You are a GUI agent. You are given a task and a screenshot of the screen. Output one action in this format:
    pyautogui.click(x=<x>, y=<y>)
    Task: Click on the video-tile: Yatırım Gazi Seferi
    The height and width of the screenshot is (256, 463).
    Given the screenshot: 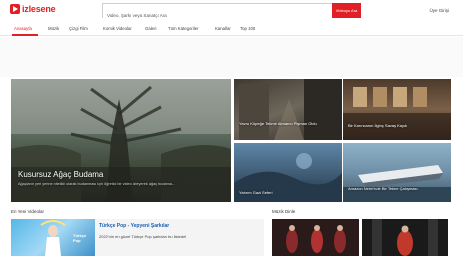 What is the action you would take?
    pyautogui.click(x=288, y=172)
    